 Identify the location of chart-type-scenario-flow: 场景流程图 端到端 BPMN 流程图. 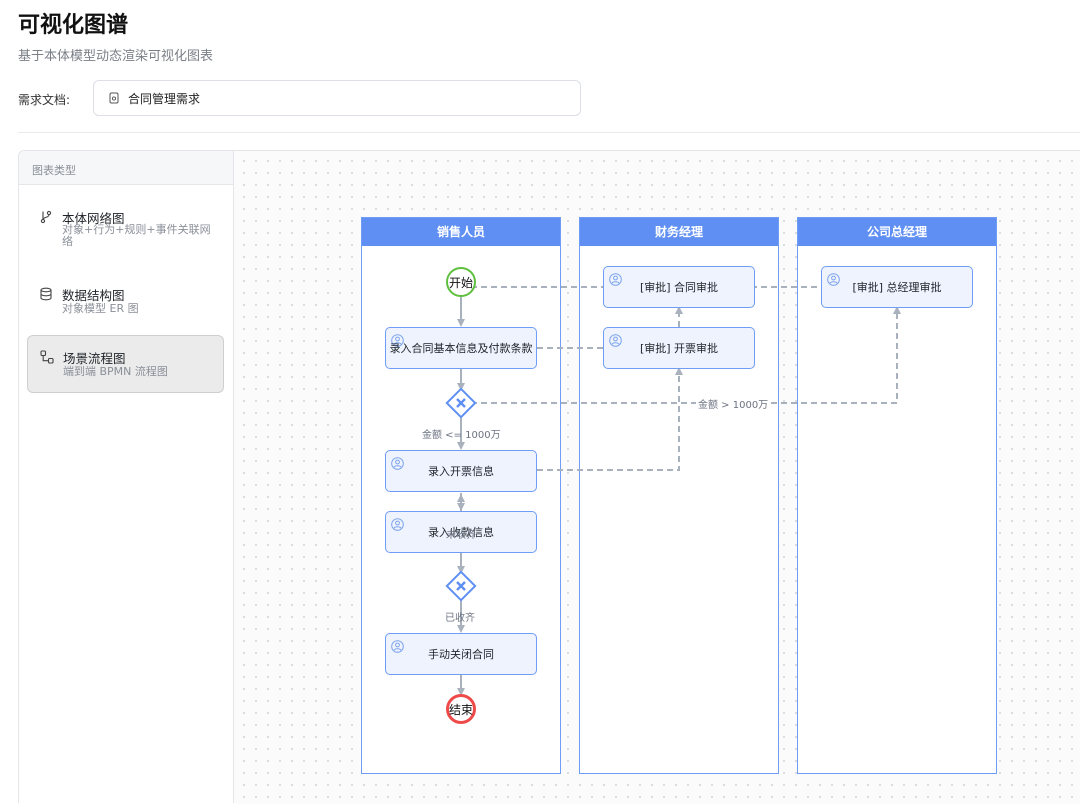
(125, 364).